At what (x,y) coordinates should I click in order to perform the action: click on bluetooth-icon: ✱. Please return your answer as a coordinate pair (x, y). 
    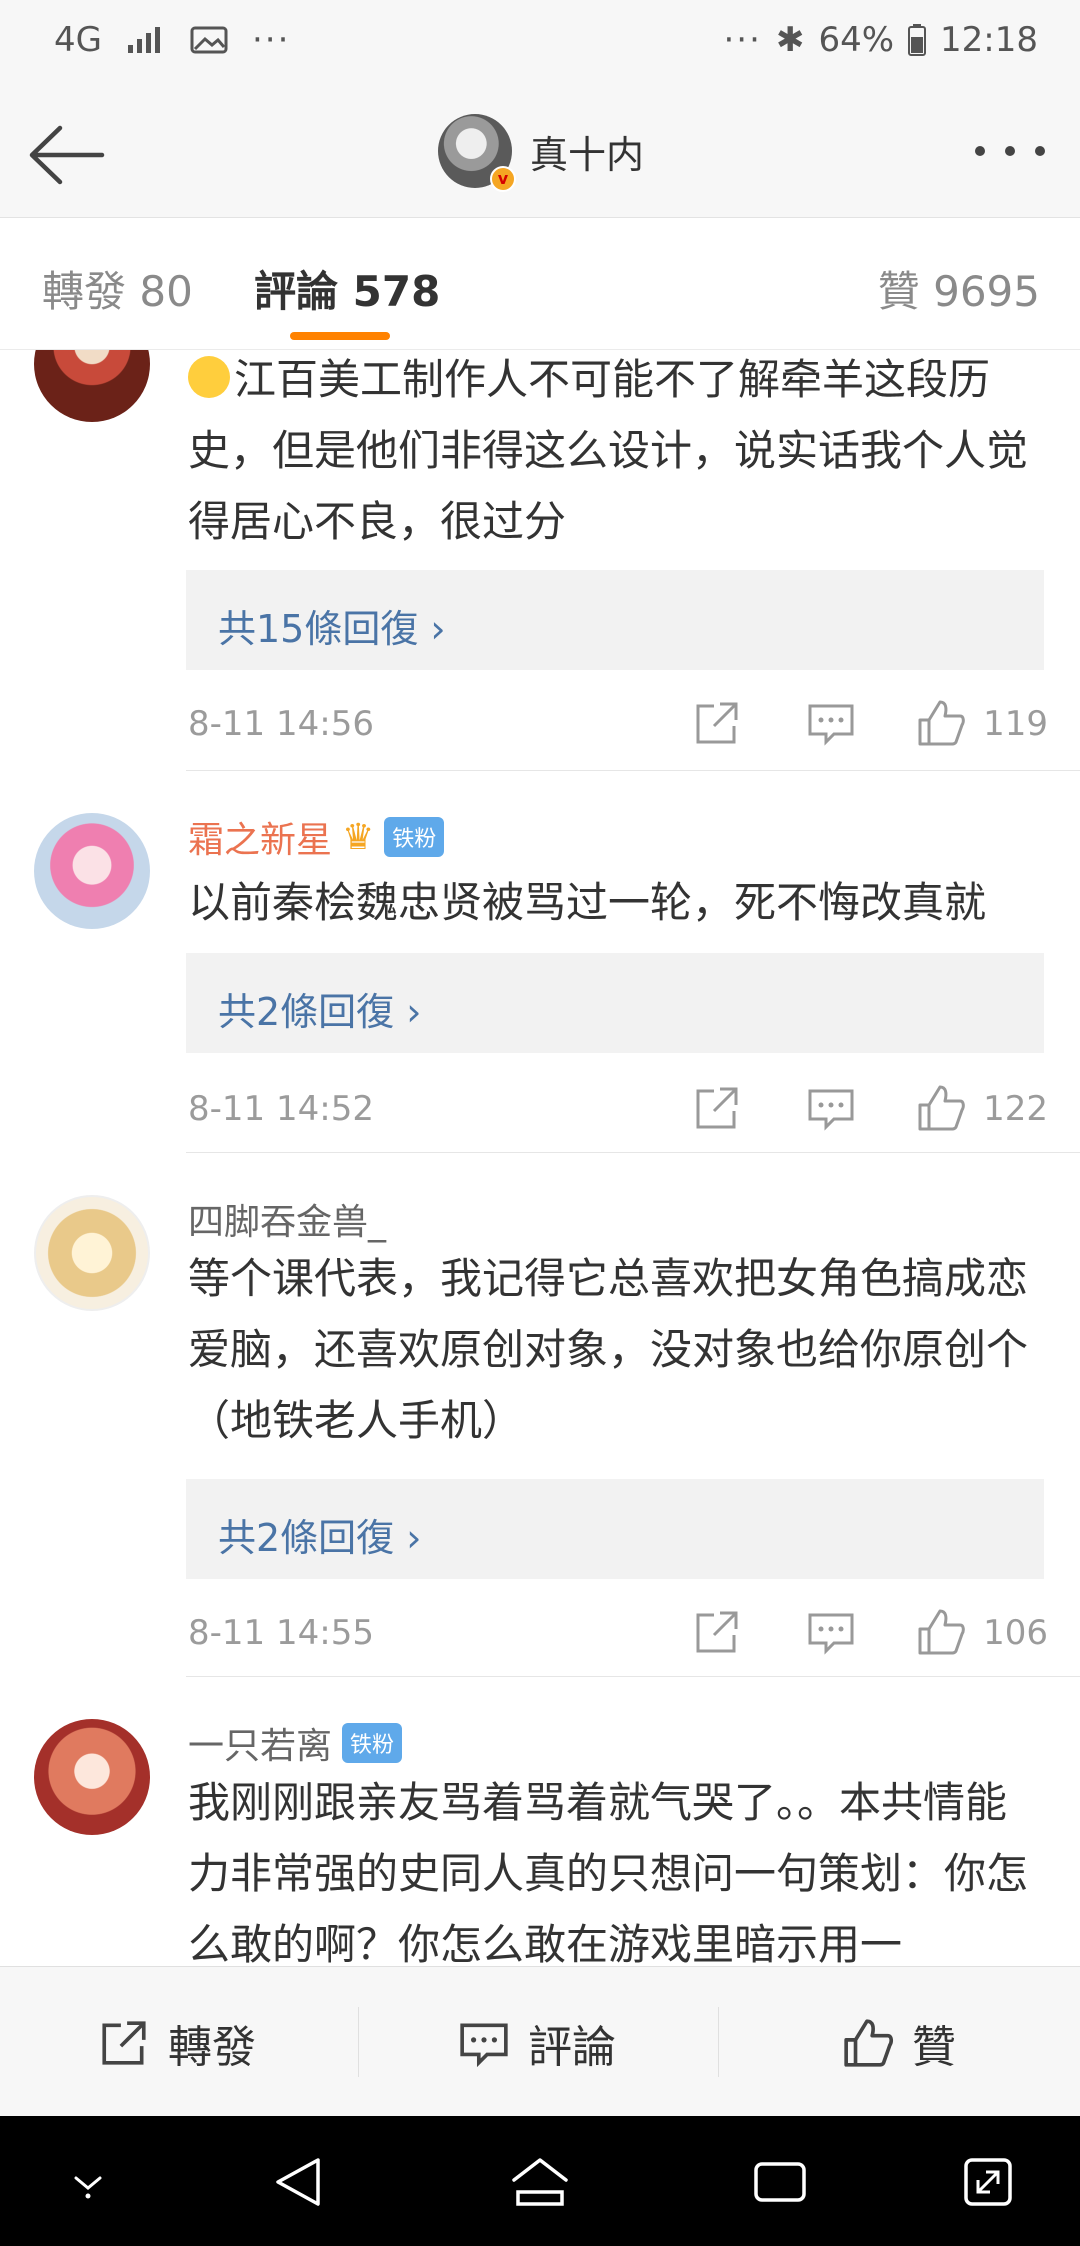
    Looking at the image, I should click on (790, 40).